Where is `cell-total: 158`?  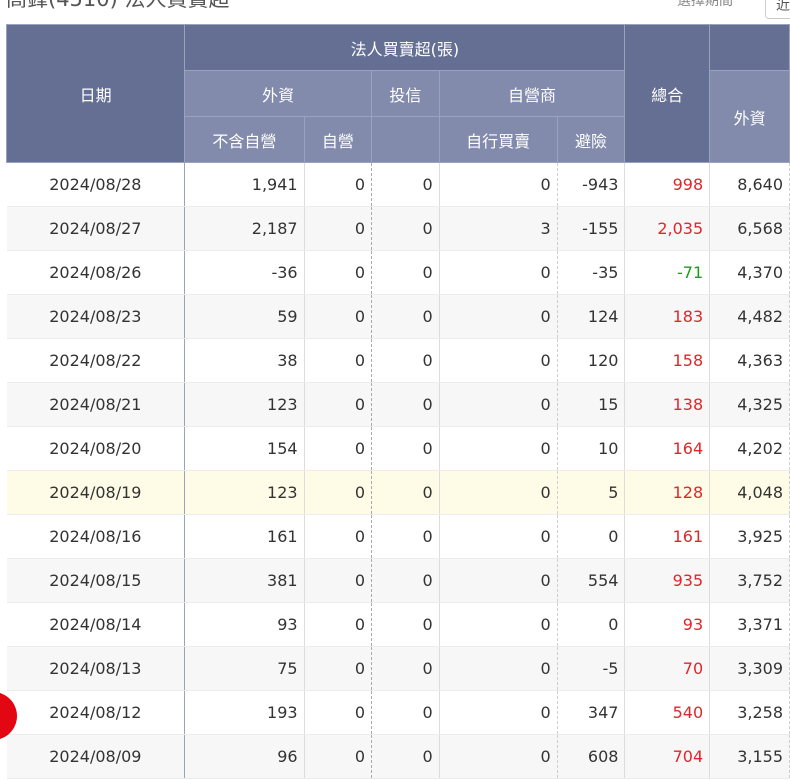 cell-total: 158 is located at coordinates (667, 360).